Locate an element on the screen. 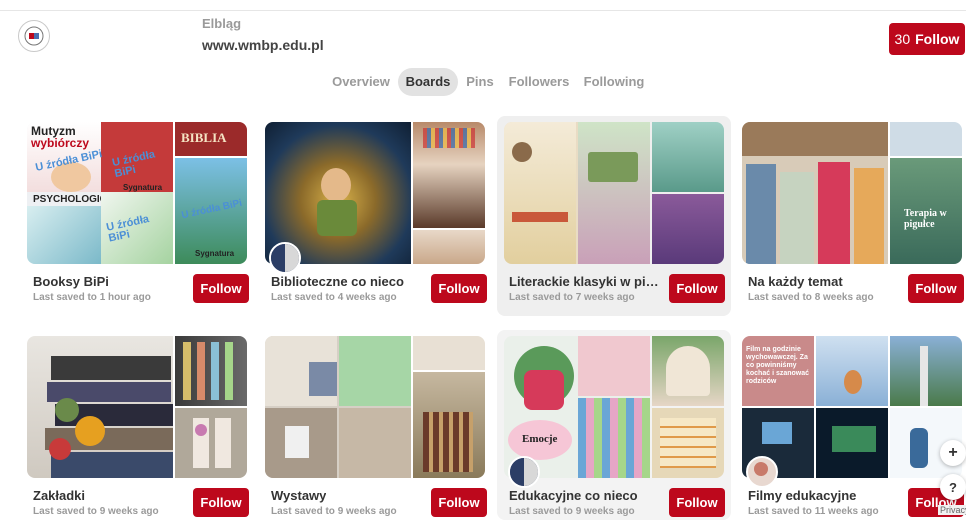  tab-following: Following is located at coordinates (614, 82).